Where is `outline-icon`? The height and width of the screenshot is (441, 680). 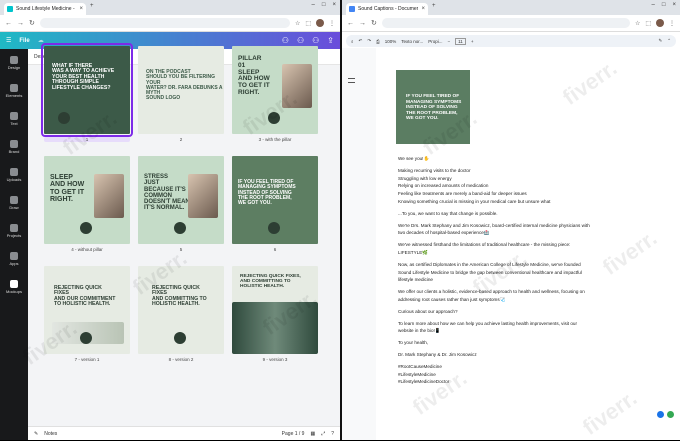 outline-icon is located at coordinates (351, 80).